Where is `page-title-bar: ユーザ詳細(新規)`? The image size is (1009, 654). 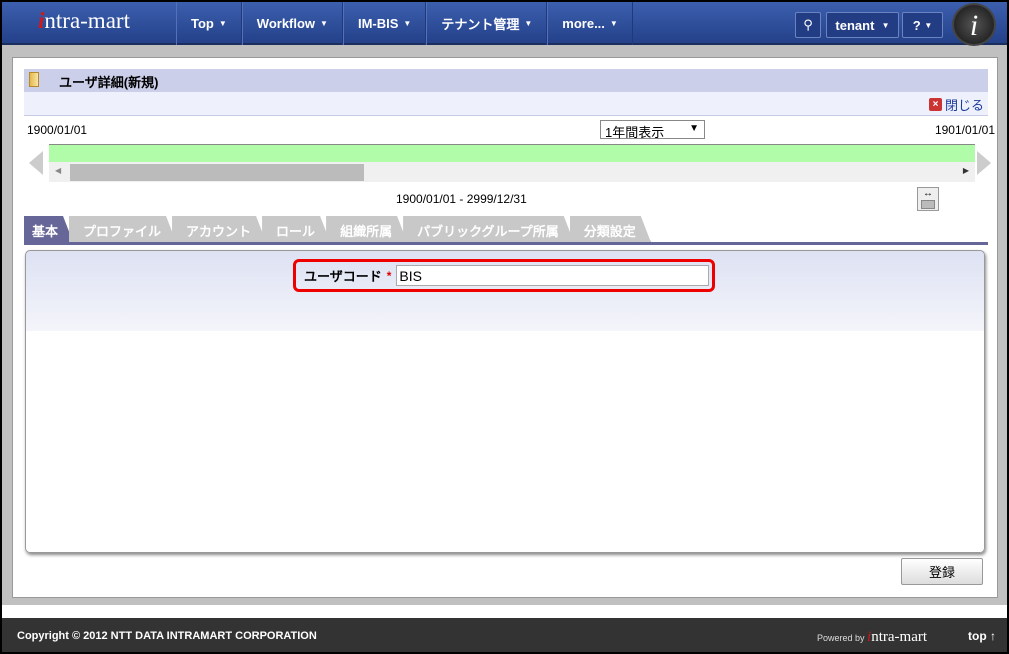
page-title-bar: ユーザ詳細(新規) is located at coordinates (506, 80).